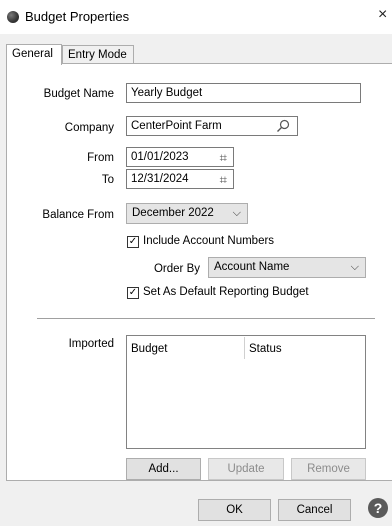 The image size is (392, 526). Describe the element at coordinates (13, 17) in the screenshot. I see `app-icon` at that location.